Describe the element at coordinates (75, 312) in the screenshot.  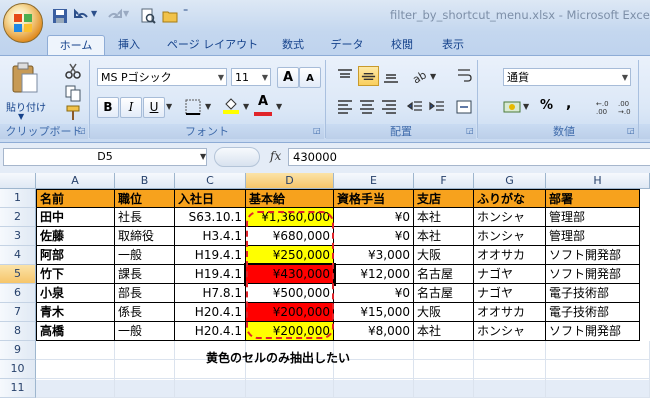
I see `data-cell: 青木` at that location.